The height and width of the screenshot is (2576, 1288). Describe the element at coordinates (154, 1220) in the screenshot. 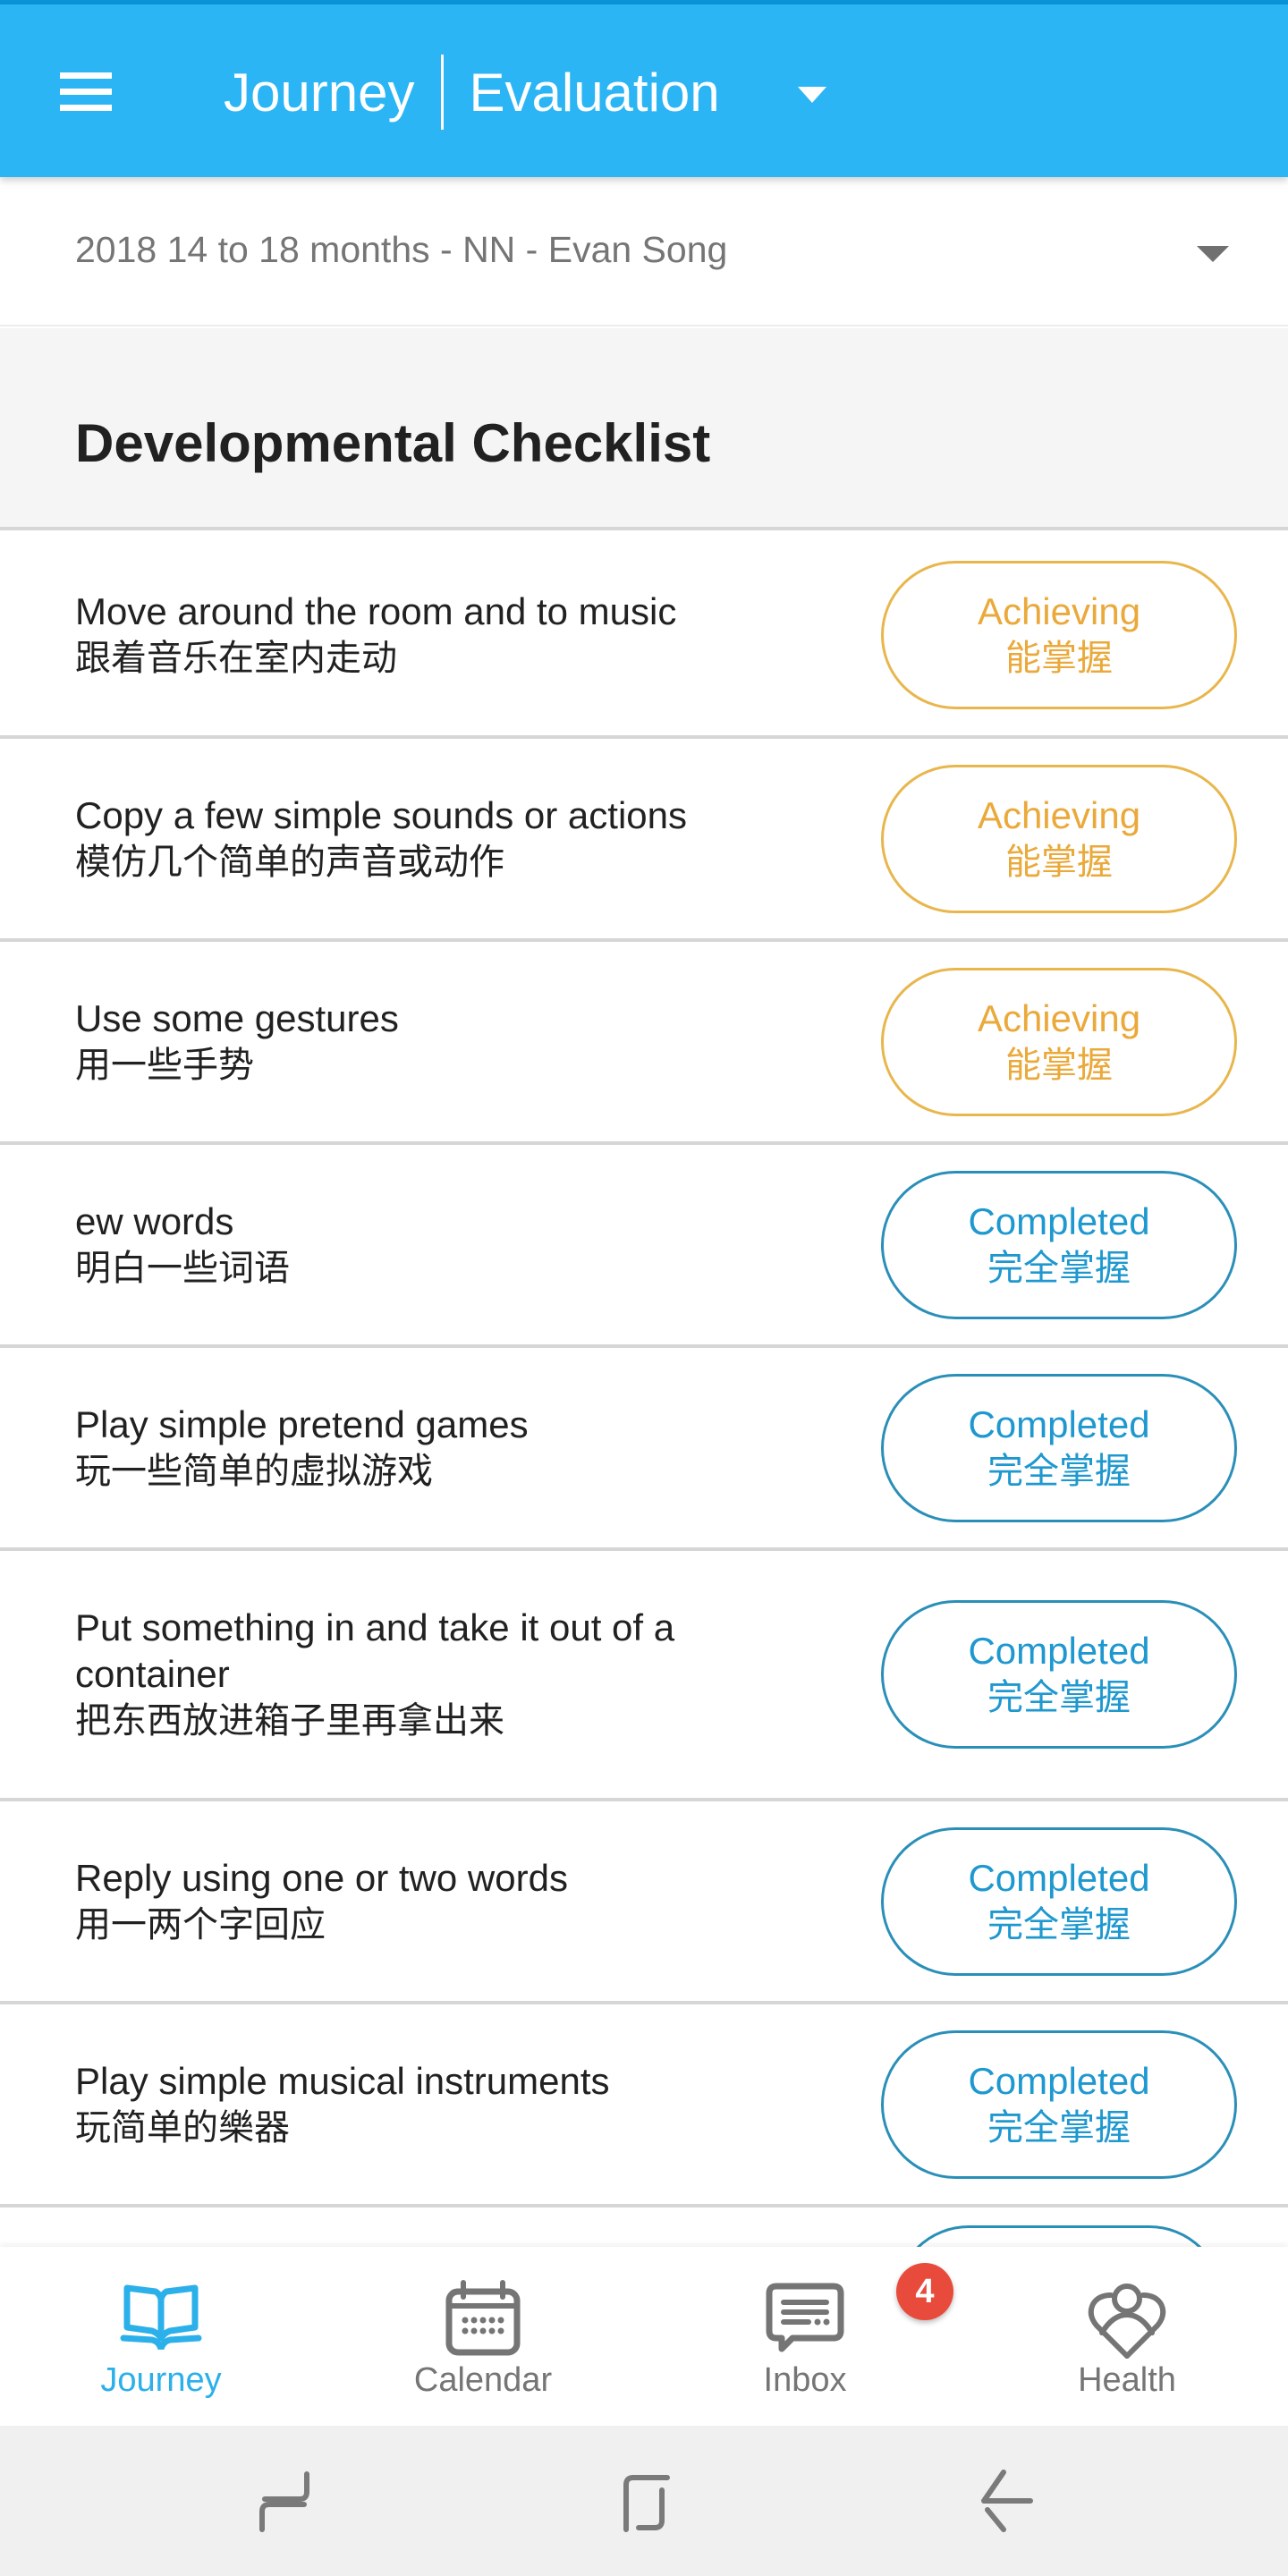

I see `item-english: ew words` at that location.